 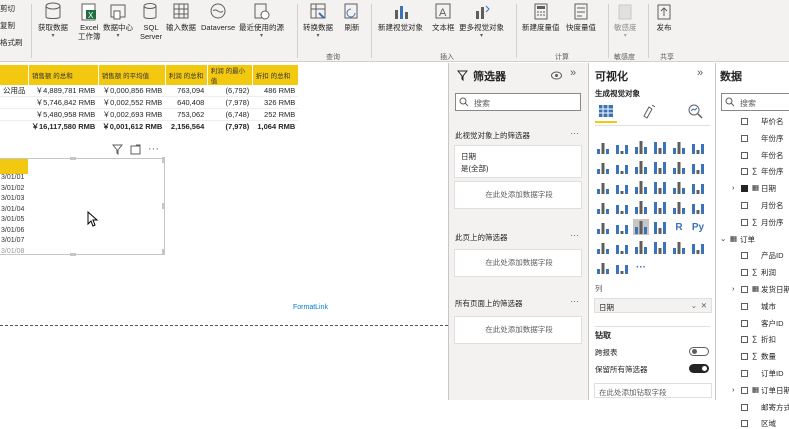 I want to click on key-influencers-visual-icon, so click(x=603, y=247).